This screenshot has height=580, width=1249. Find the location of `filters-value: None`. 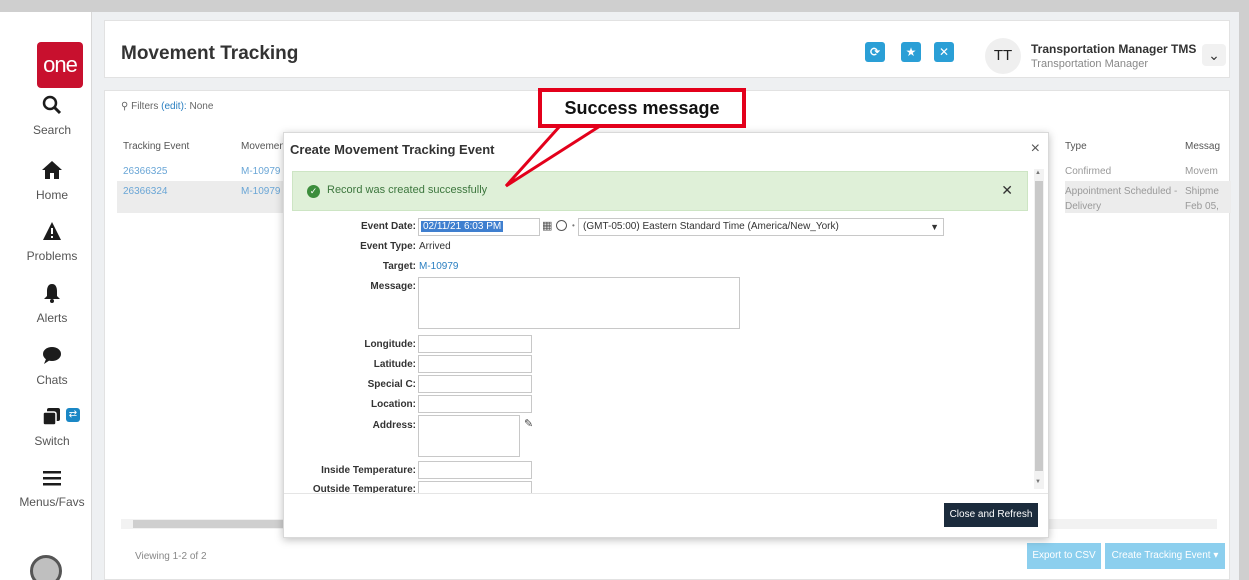

filters-value: None is located at coordinates (201, 106).